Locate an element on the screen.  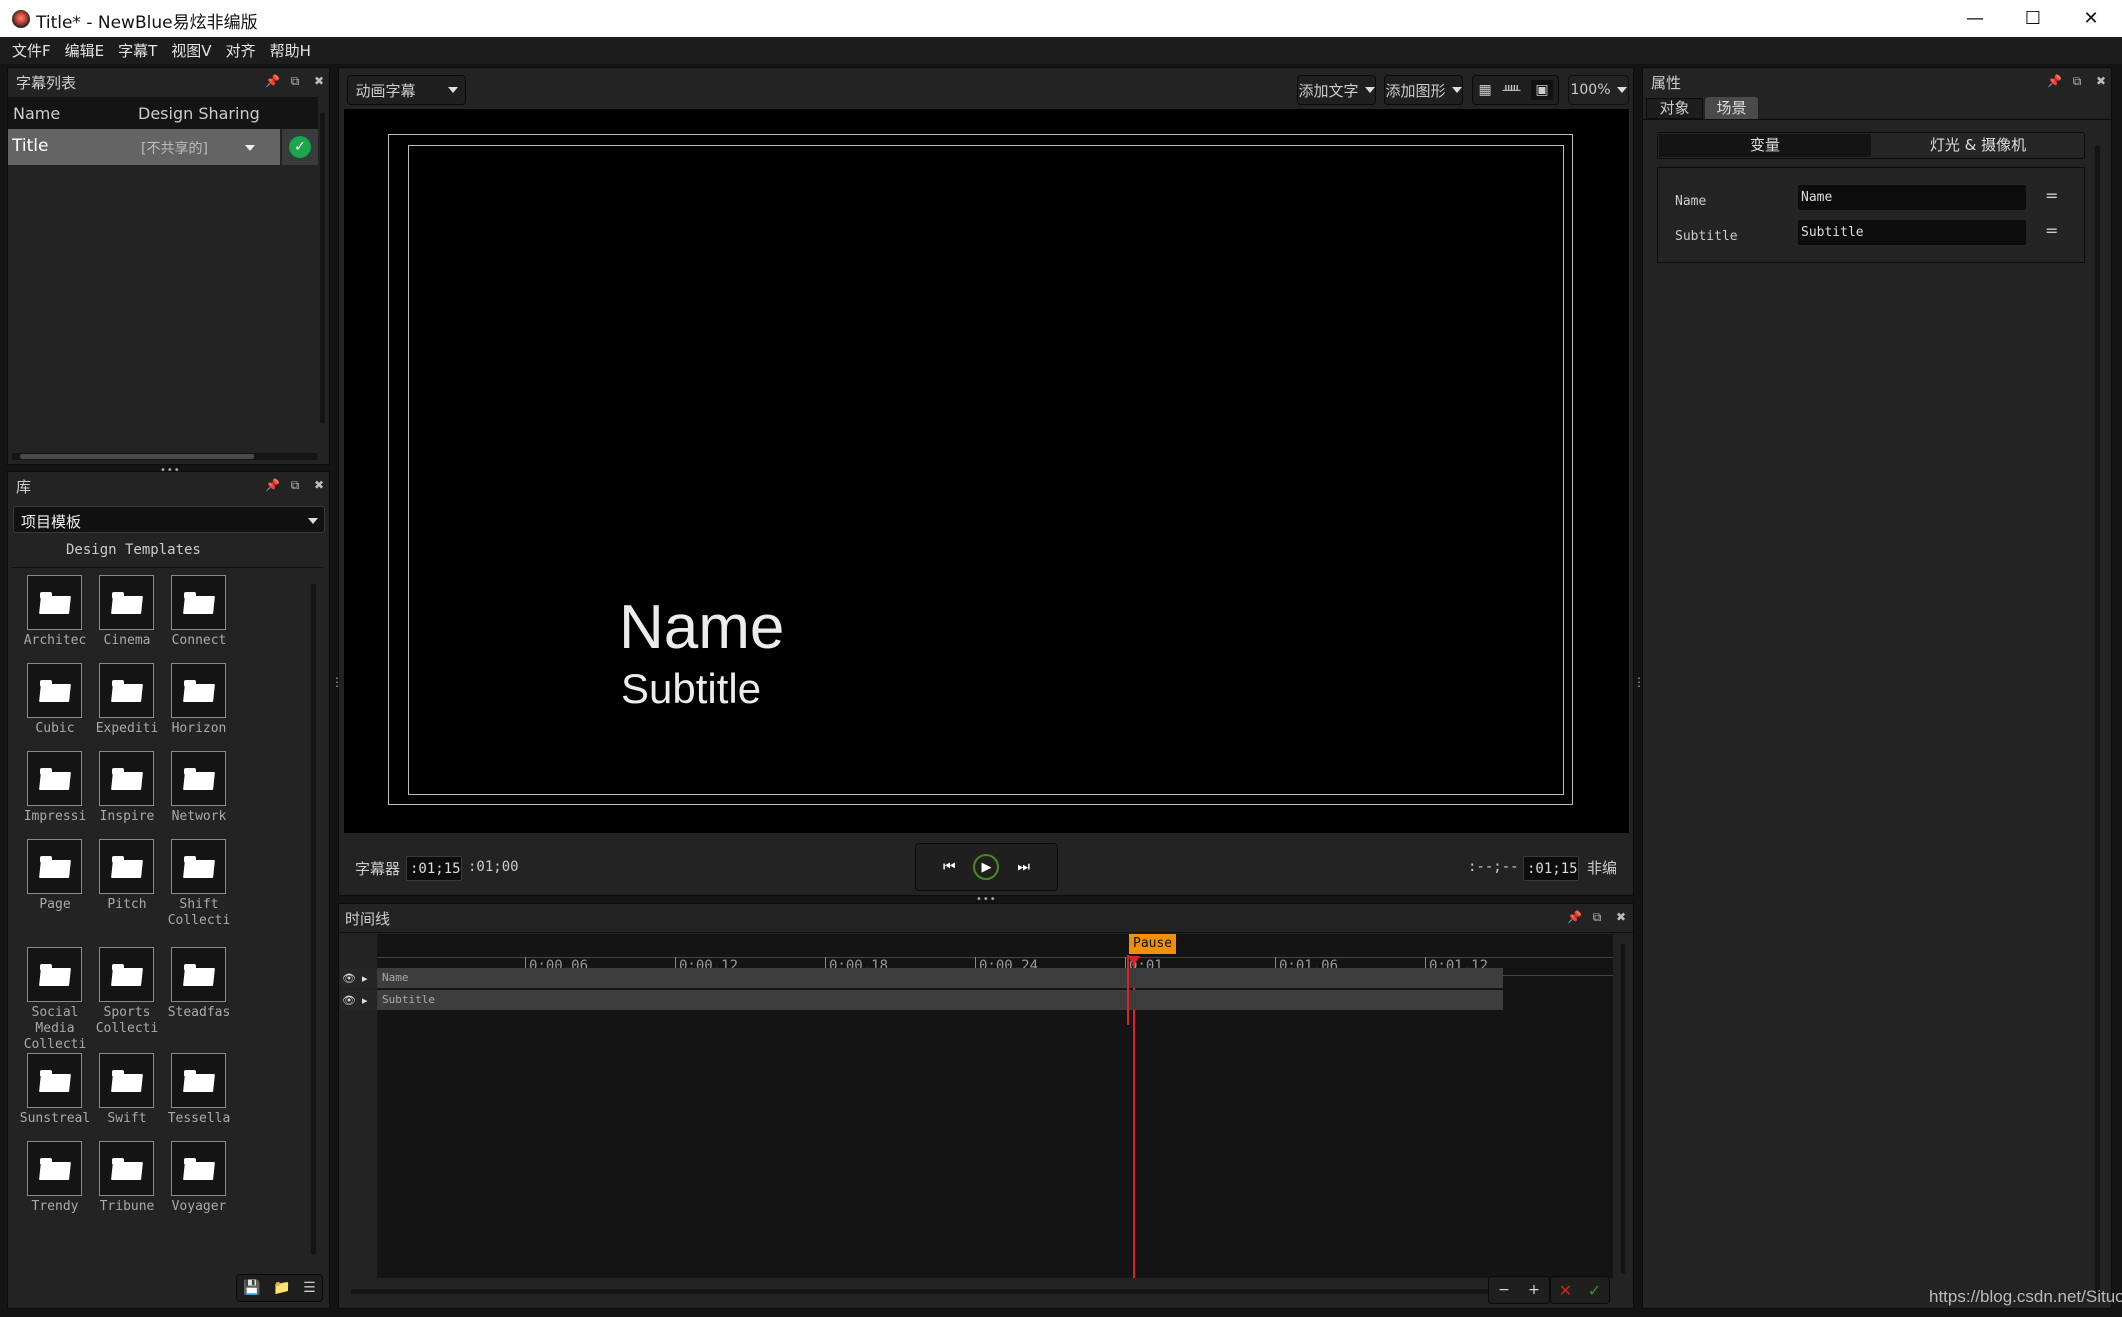
canvas-subtitle-text: Subtitle is located at coordinates (691, 689).